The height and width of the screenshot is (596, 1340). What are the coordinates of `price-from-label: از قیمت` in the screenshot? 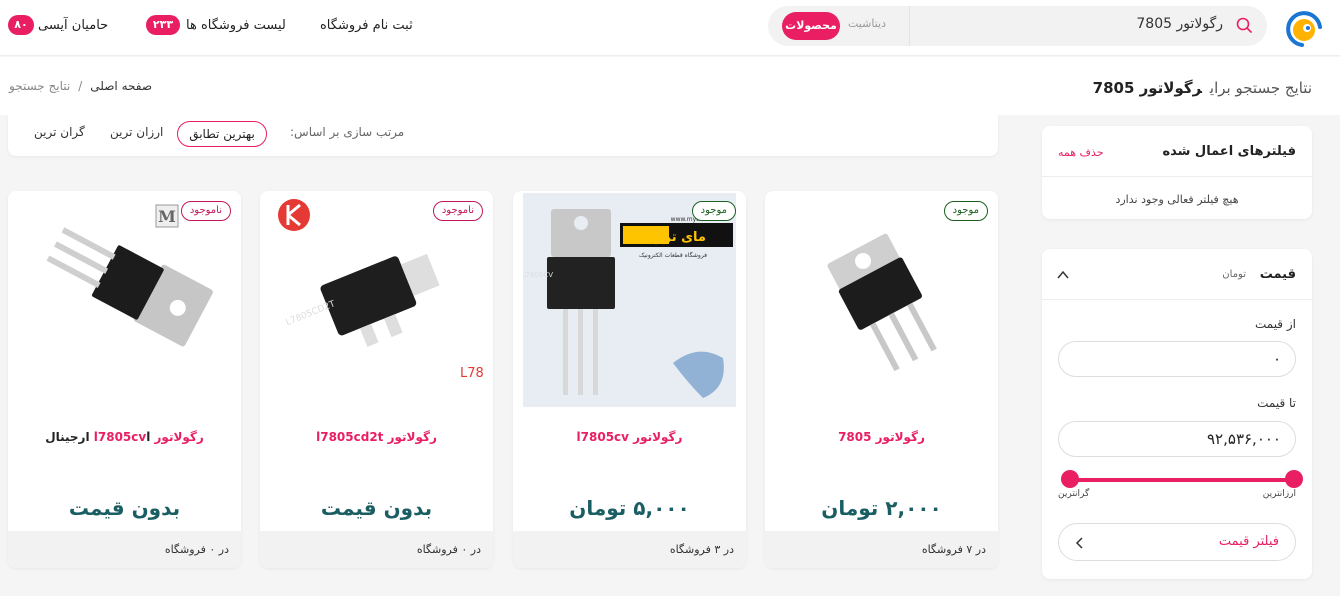 It's located at (1275, 324).